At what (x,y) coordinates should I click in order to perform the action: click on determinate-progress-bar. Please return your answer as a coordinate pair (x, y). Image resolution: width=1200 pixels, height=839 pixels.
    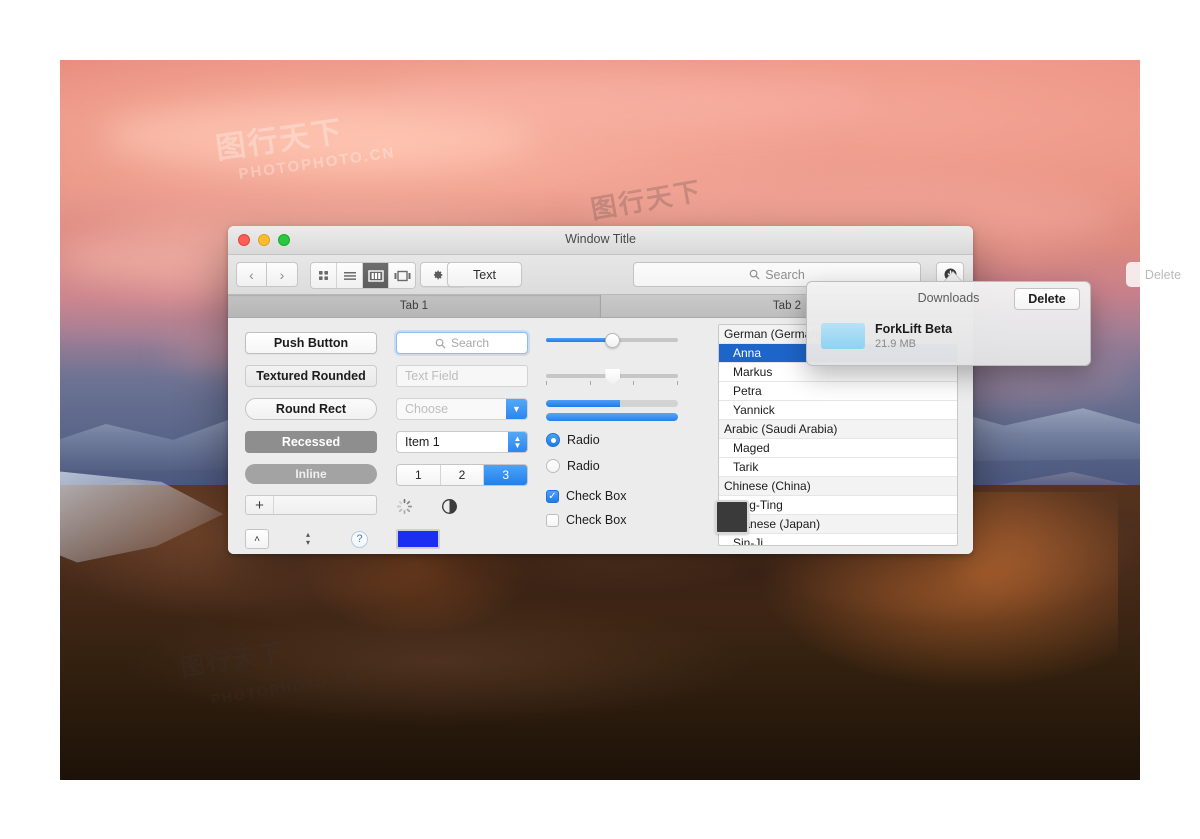
    Looking at the image, I should click on (612, 403).